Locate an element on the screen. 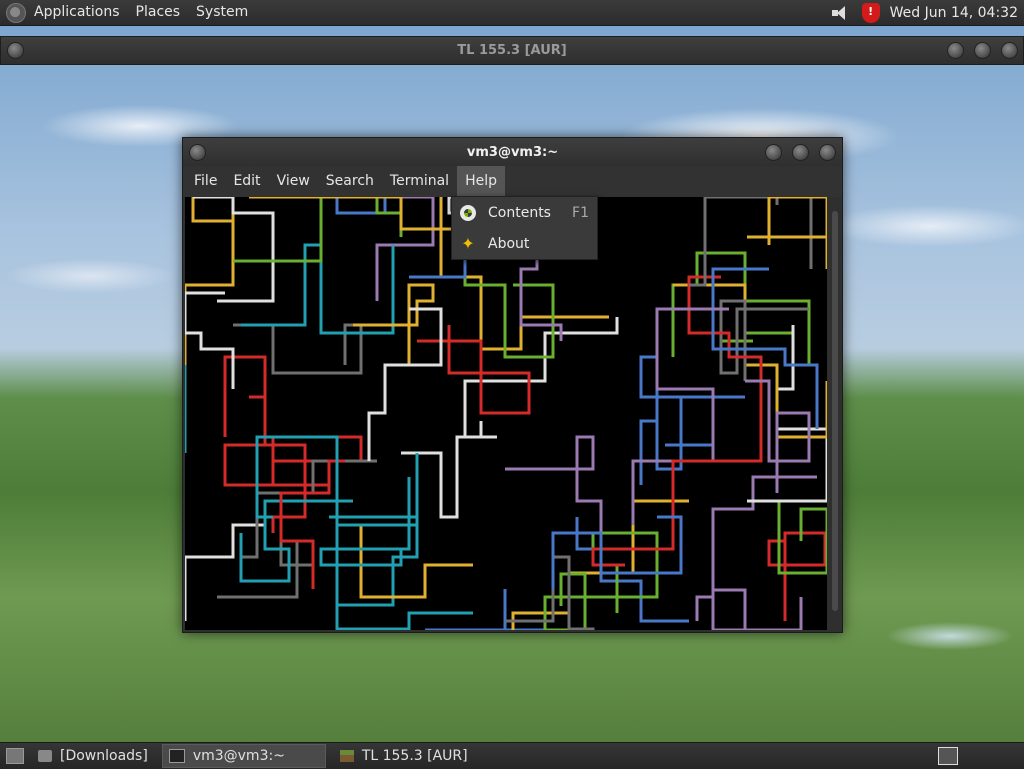 This screenshot has width=1024, height=769. bottom-panel: [Downloads] vm3@vm3:~ TL 155.3 [AUR] is located at coordinates (512, 755).